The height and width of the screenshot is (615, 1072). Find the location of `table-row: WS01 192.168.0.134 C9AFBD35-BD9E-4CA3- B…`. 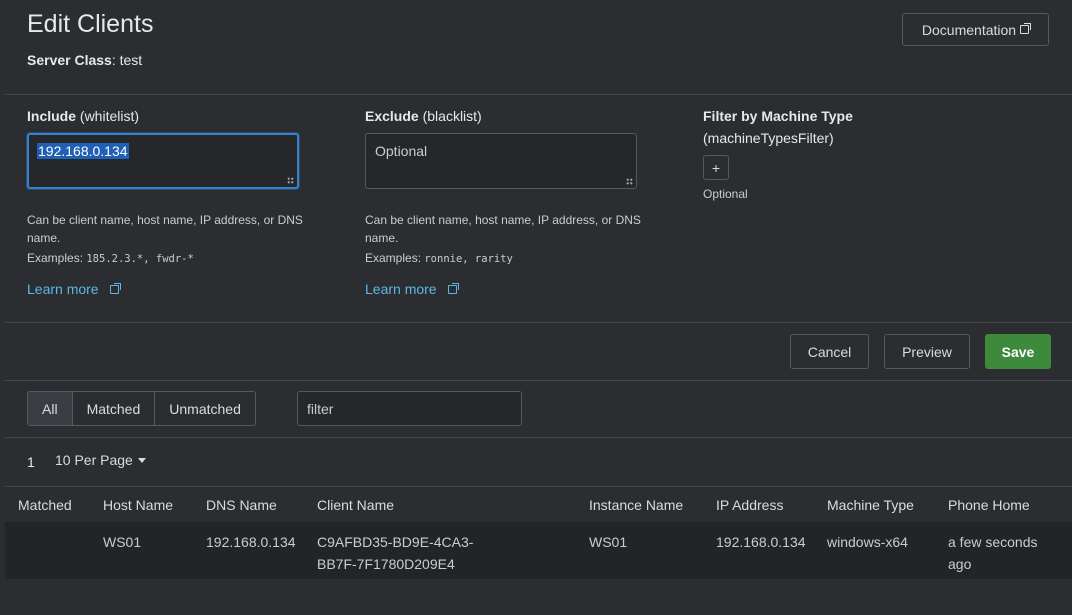

table-row: WS01 192.168.0.134 C9AFBD35-BD9E-4CA3- B… is located at coordinates (538, 550).